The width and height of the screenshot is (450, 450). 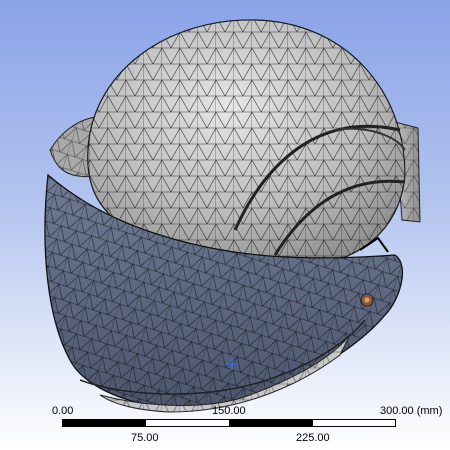 What do you see at coordinates (229, 411) in the screenshot?
I see `scale-label-mid: 150.00` at bounding box center [229, 411].